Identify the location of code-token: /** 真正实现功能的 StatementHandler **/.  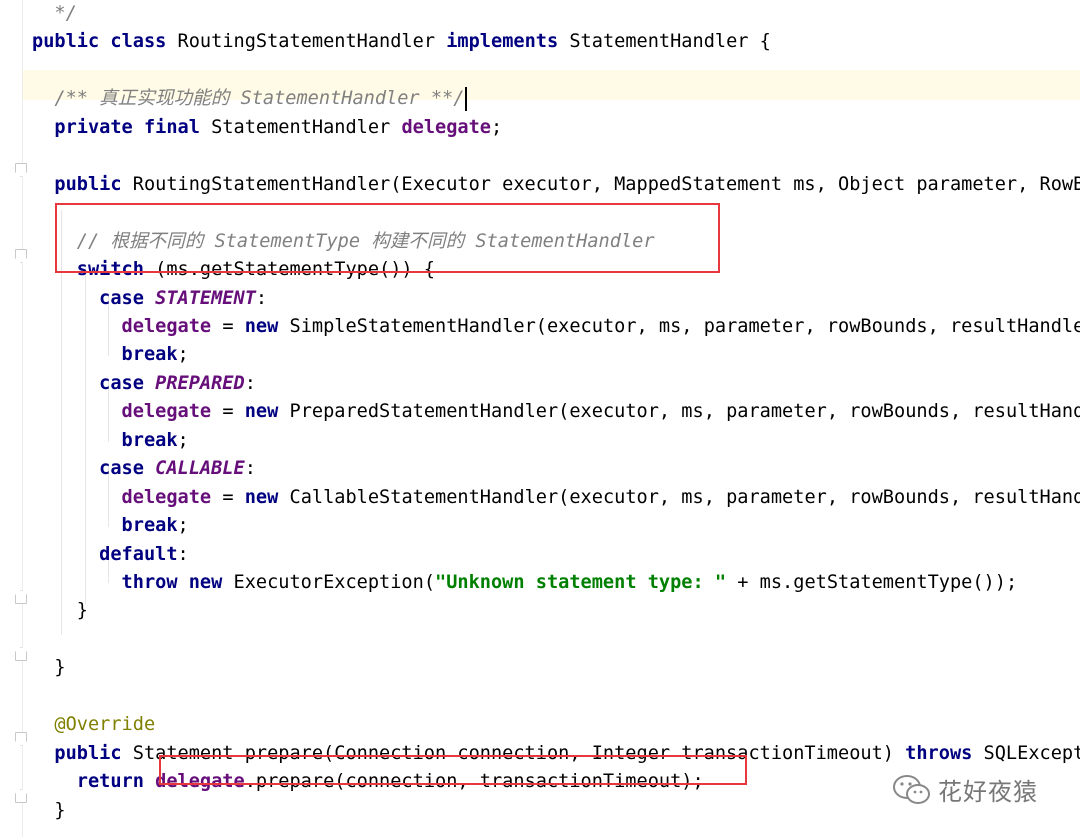
(248, 99).